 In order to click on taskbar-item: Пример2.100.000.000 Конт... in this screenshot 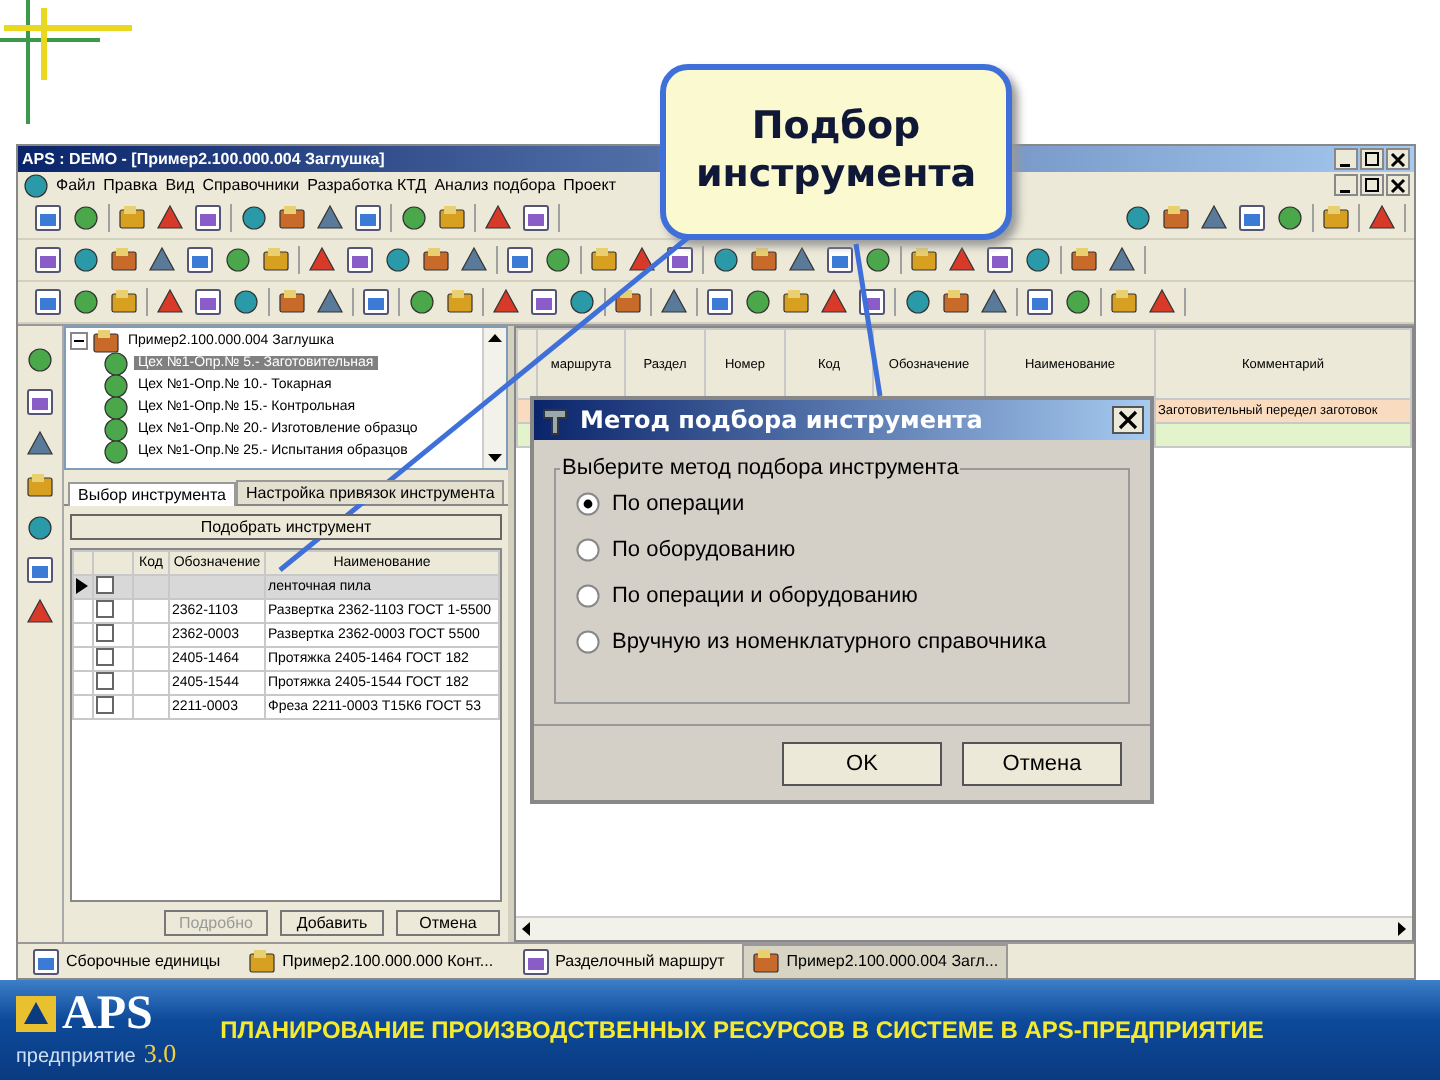, I will do `click(371, 960)`.